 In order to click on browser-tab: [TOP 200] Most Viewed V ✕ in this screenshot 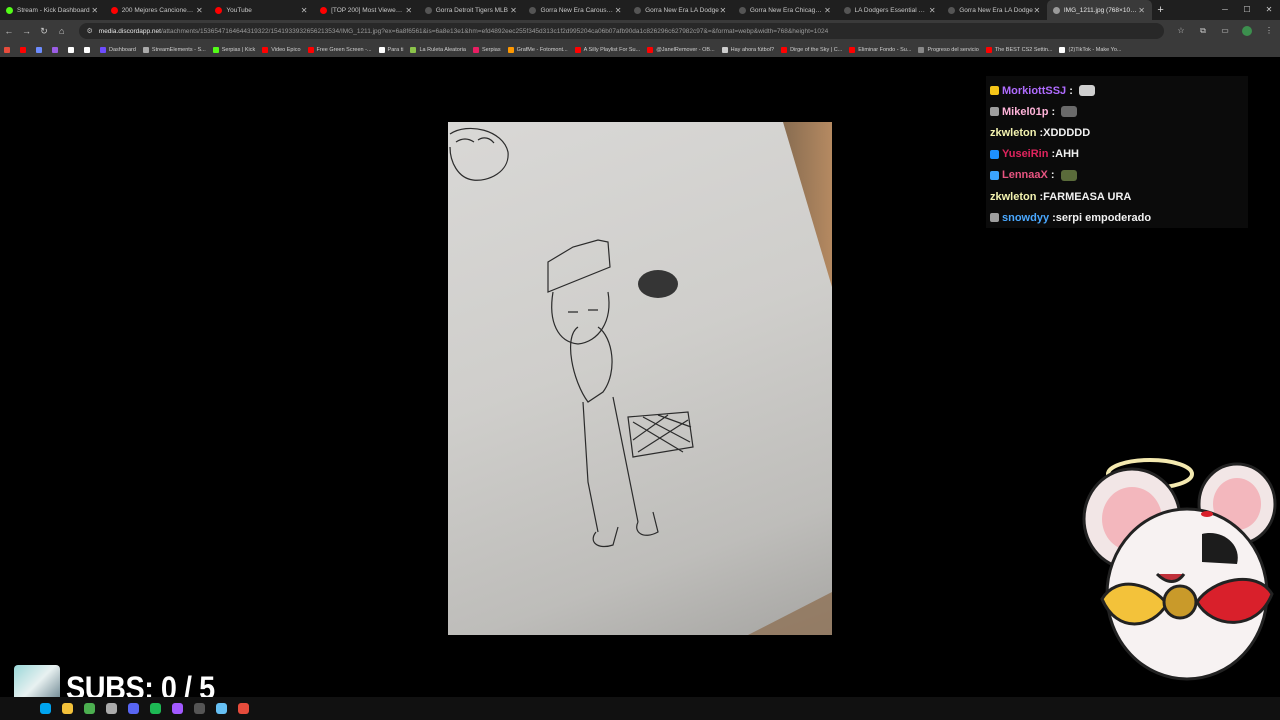, I will do `click(366, 10)`.